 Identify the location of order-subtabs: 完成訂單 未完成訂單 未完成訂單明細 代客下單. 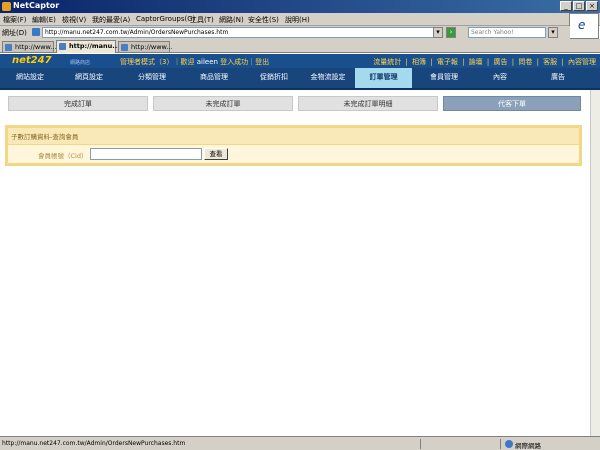
(294, 103).